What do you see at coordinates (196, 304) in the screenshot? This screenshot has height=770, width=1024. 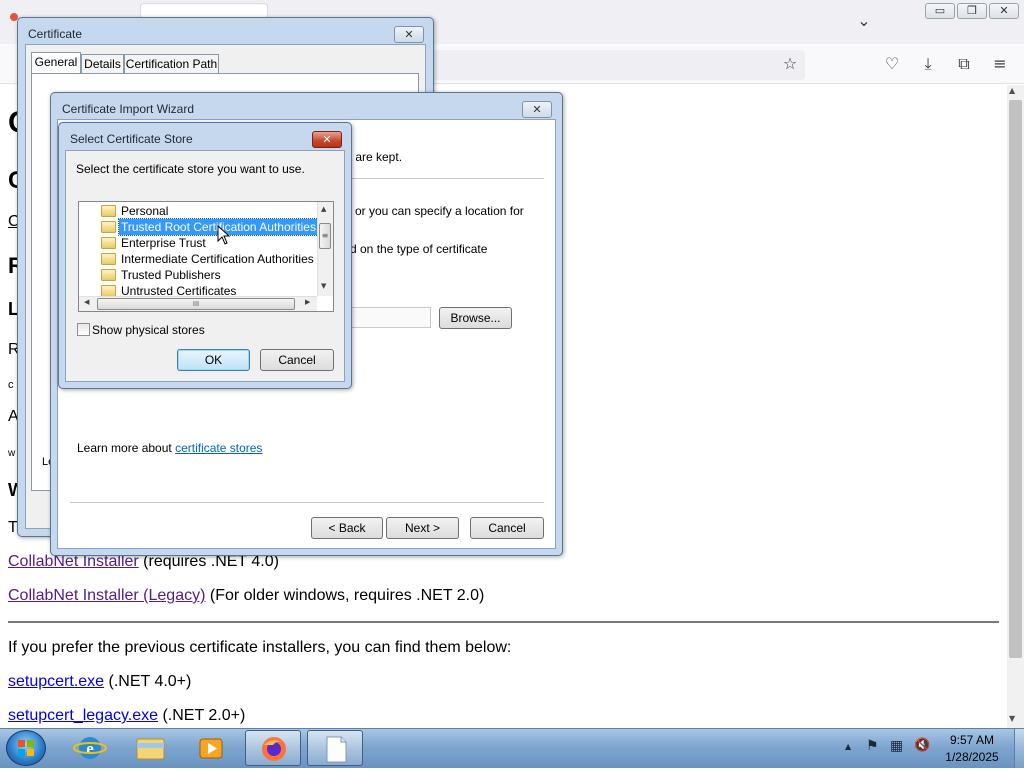 I see `tree-hscroll-thumb: III` at bounding box center [196, 304].